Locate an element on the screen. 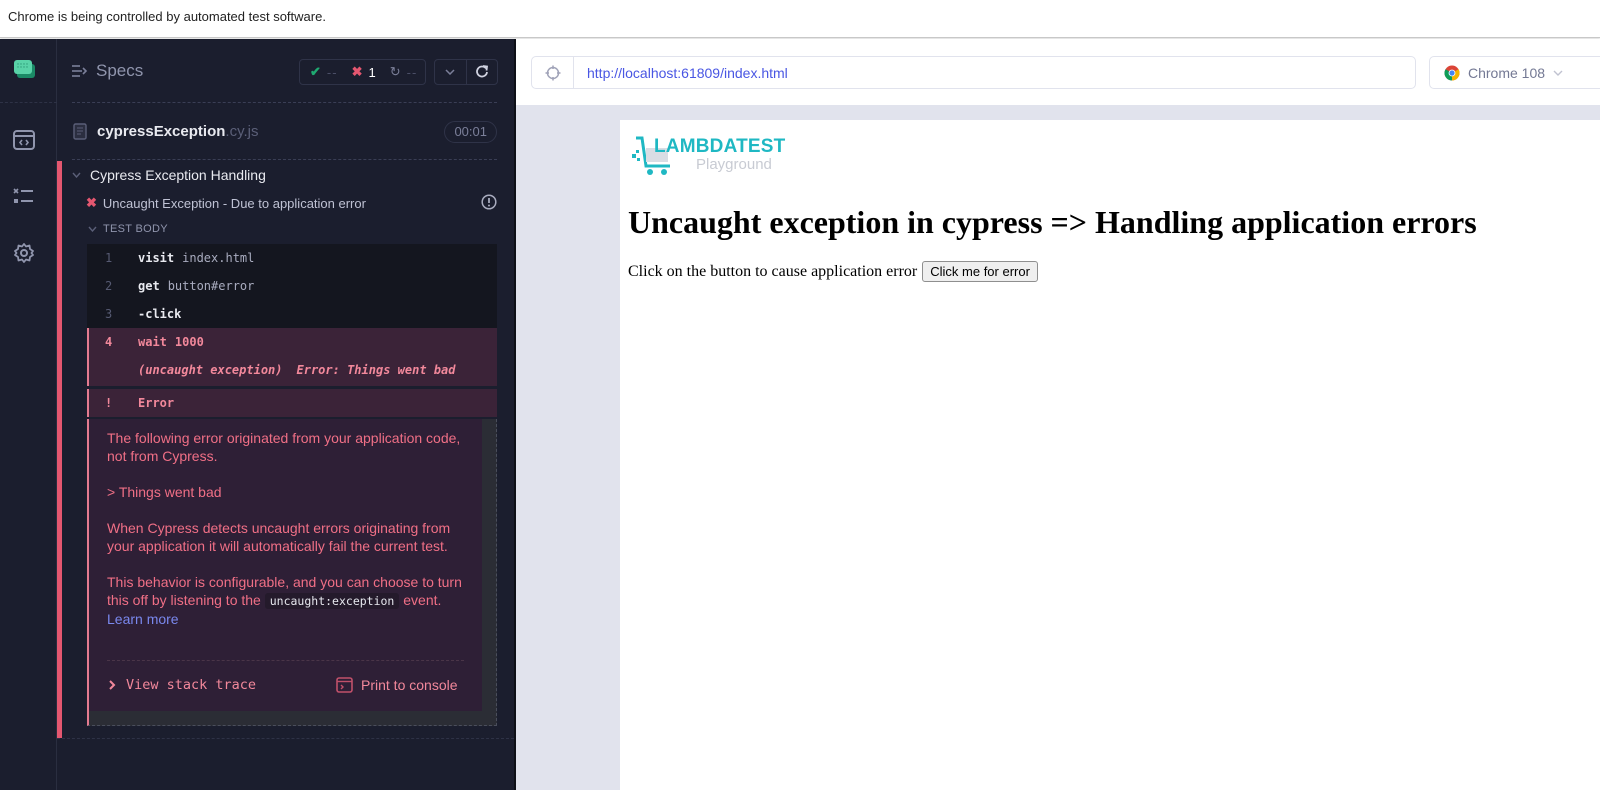 The width and height of the screenshot is (1600, 790). specs-label: Specs is located at coordinates (120, 70).